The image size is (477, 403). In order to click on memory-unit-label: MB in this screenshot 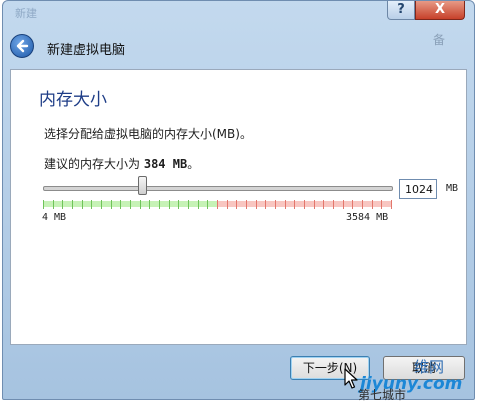, I will do `click(452, 188)`.